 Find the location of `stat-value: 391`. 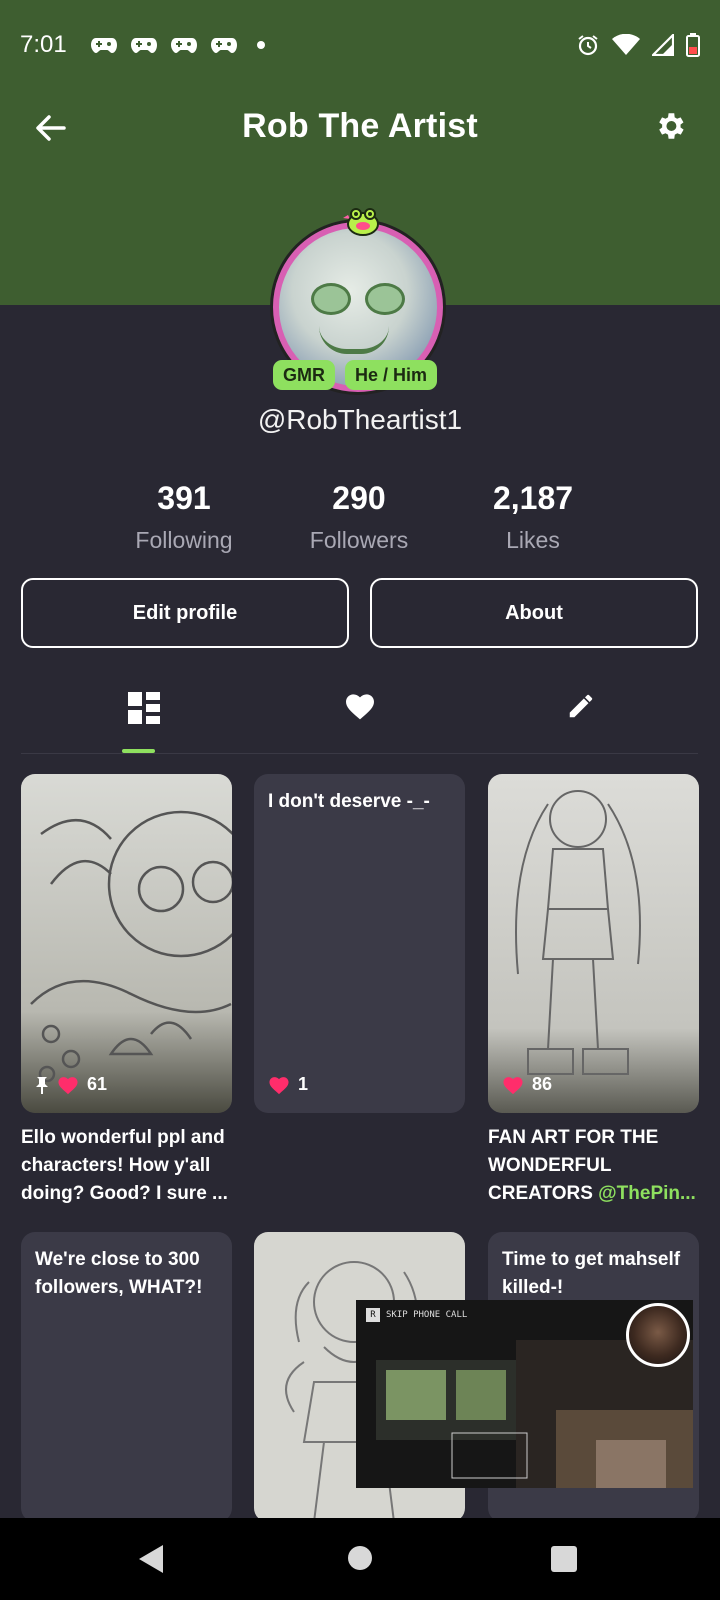

stat-value: 391 is located at coordinates (184, 498).